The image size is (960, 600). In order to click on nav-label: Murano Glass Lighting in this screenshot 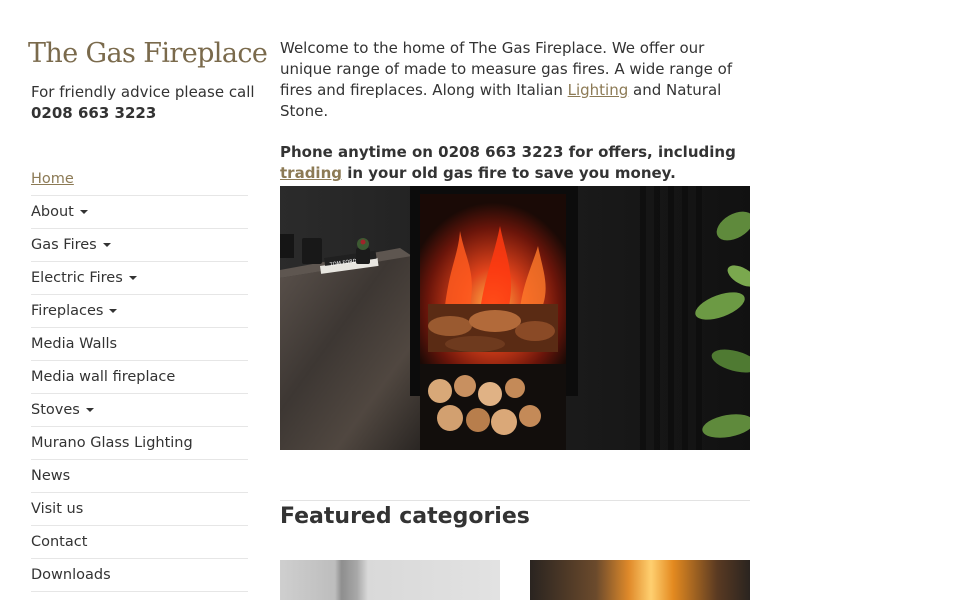, I will do `click(112, 443)`.